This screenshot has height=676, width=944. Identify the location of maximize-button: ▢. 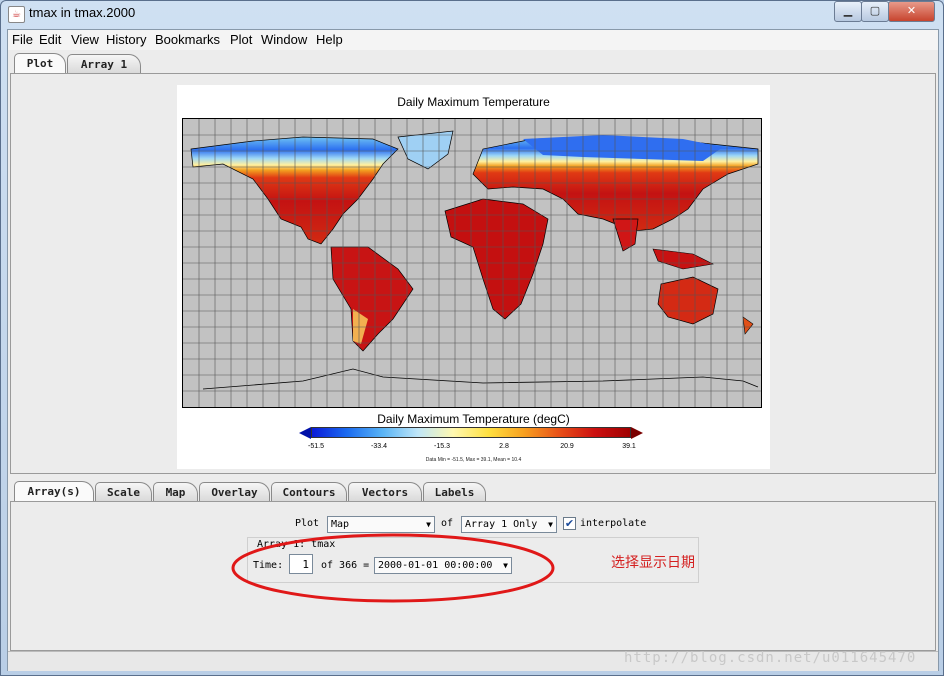
(875, 11).